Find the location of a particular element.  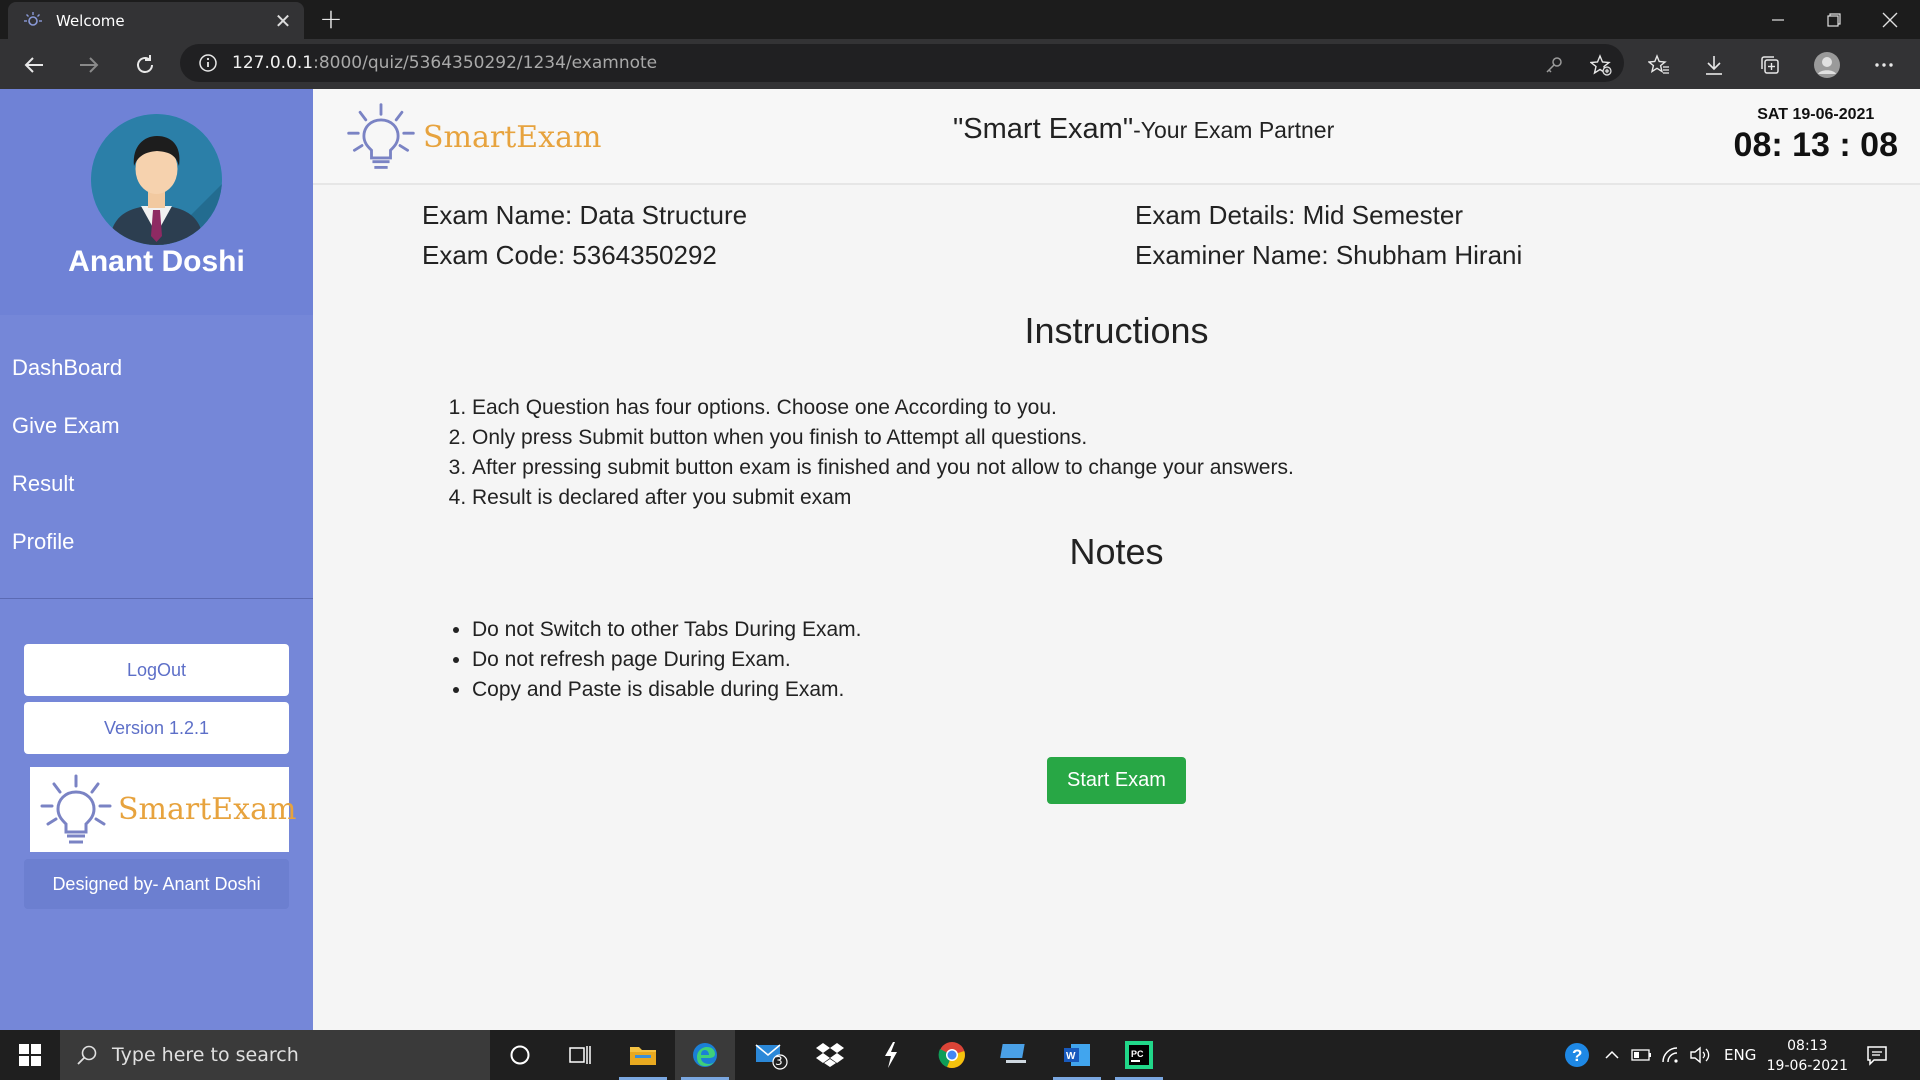

add-favorite-icon is located at coordinates (1601, 65).